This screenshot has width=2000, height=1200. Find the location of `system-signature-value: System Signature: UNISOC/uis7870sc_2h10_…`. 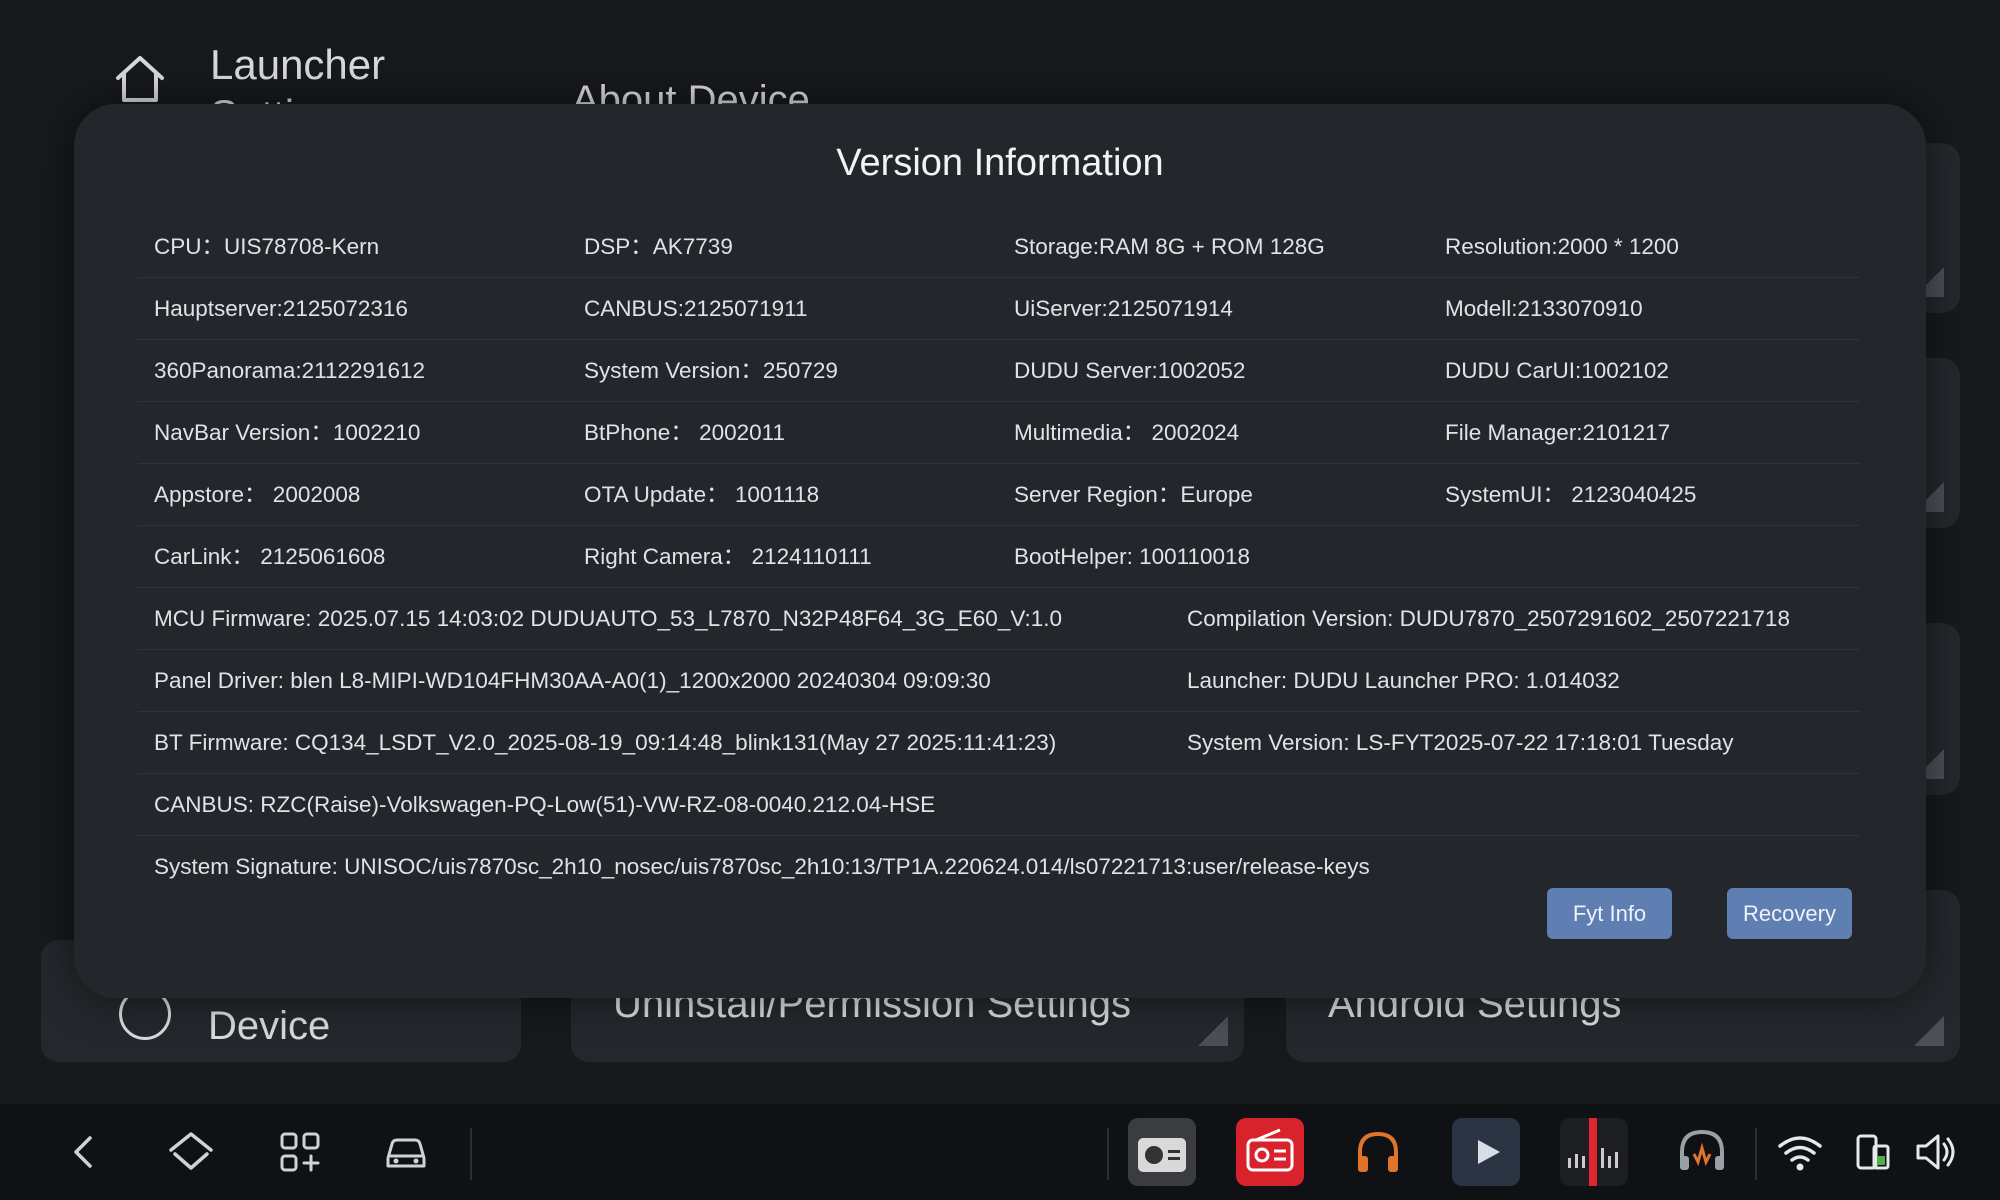

system-signature-value: System Signature: UNISOC/uis7870sc_2h10_… is located at coordinates (762, 866).